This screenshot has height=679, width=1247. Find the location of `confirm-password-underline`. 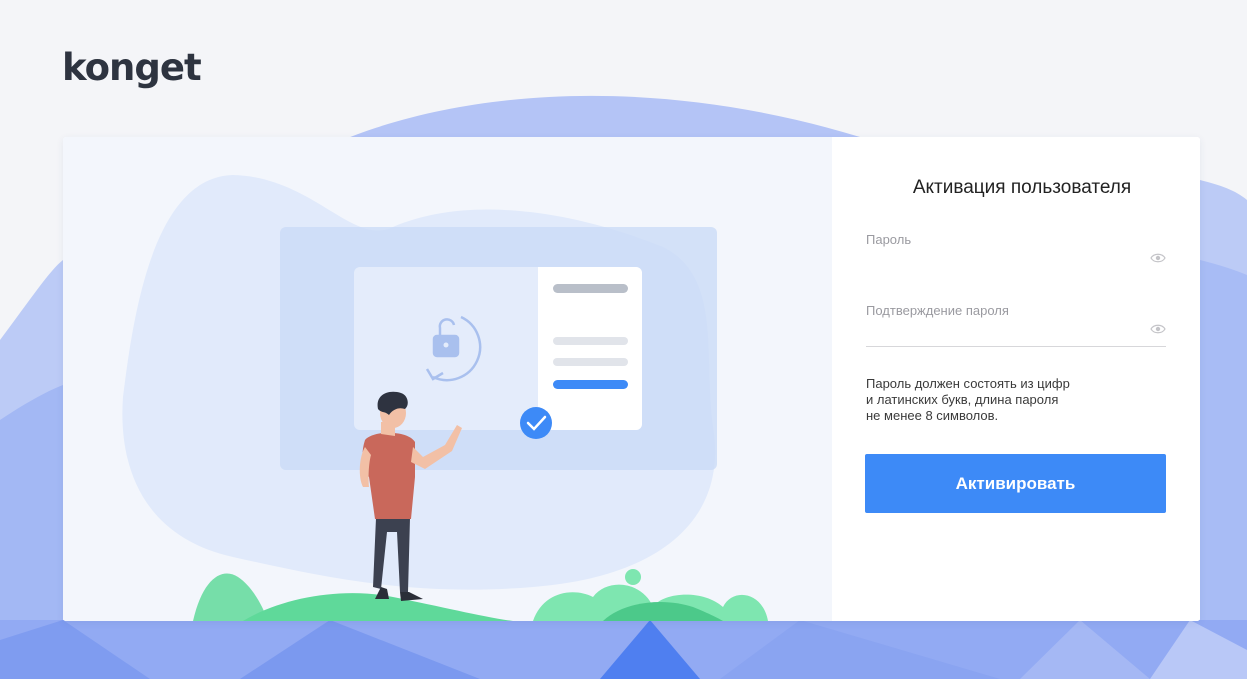

confirm-password-underline is located at coordinates (1016, 346).